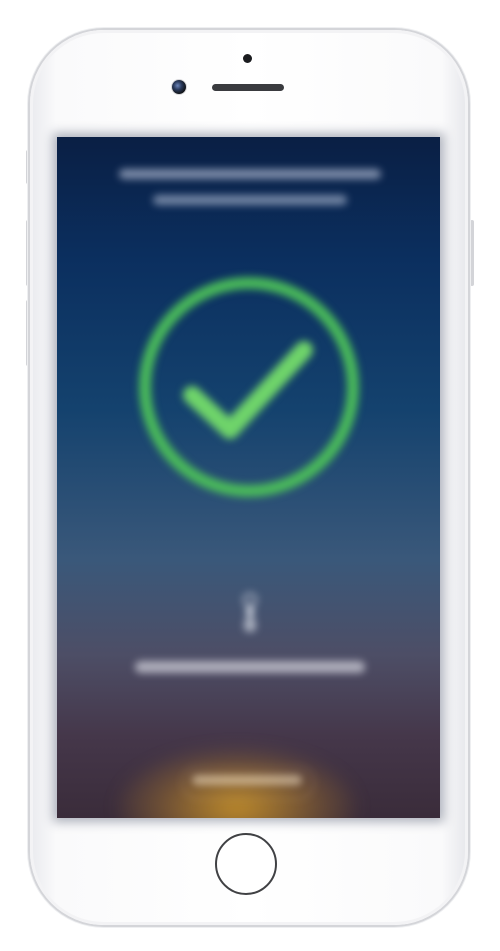 Image resolution: width=500 pixels, height=951 pixels. What do you see at coordinates (248, 87) in the screenshot?
I see `earpiece-speaker` at bounding box center [248, 87].